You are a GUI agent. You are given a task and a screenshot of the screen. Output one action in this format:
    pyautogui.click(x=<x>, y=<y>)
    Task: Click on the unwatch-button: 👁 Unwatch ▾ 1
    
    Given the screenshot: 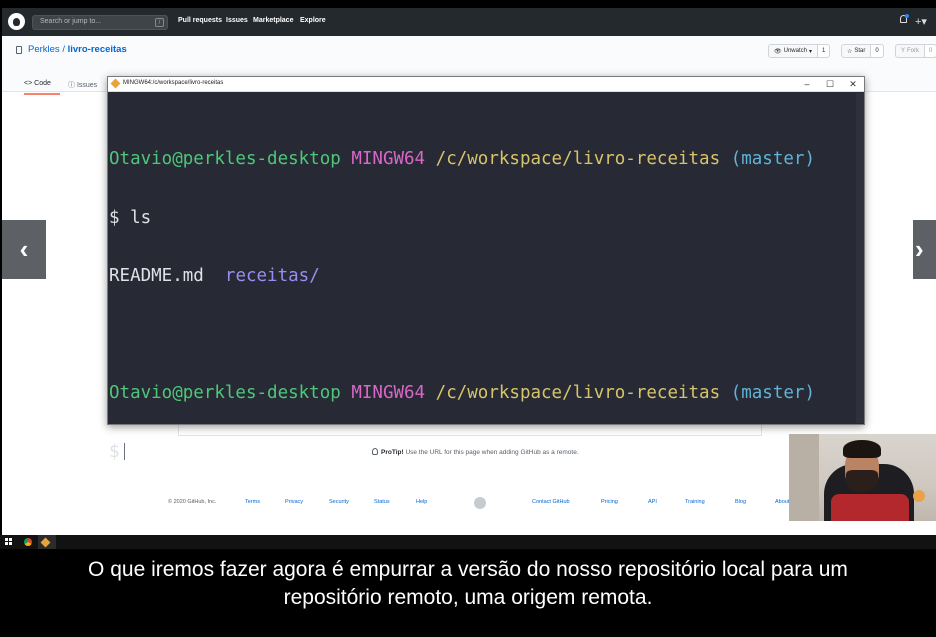 What is the action you would take?
    pyautogui.click(x=799, y=51)
    